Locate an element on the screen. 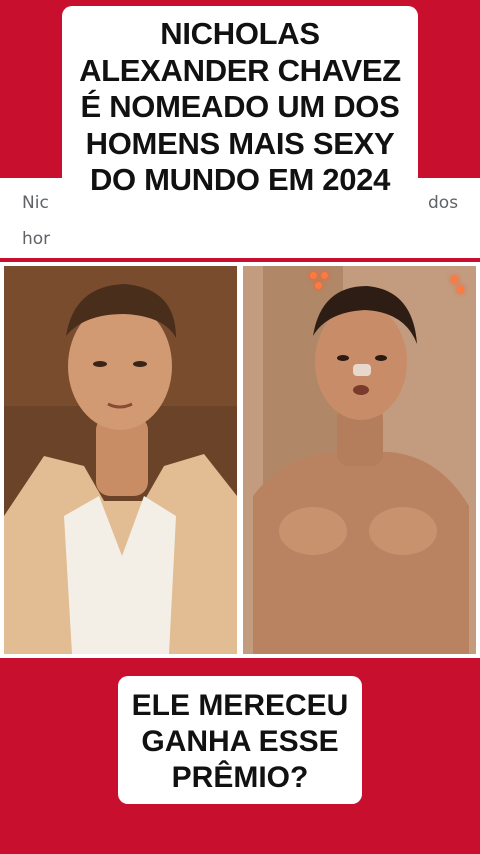 The height and width of the screenshot is (854, 480). question-line: PRÊMIO? is located at coordinates (240, 777).